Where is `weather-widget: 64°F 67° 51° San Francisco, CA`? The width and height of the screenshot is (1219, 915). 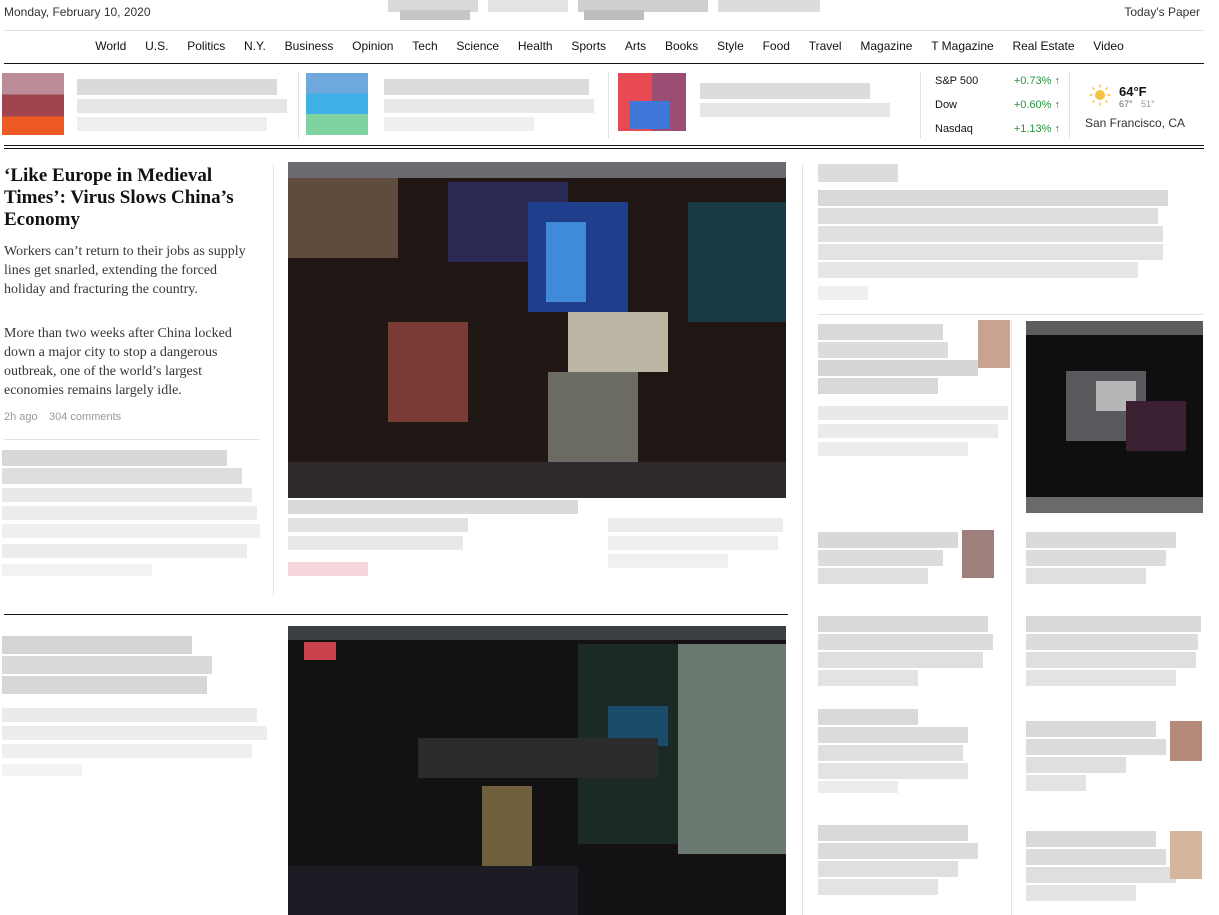 weather-widget: 64°F 67° 51° San Francisco, CA is located at coordinates (1140, 107).